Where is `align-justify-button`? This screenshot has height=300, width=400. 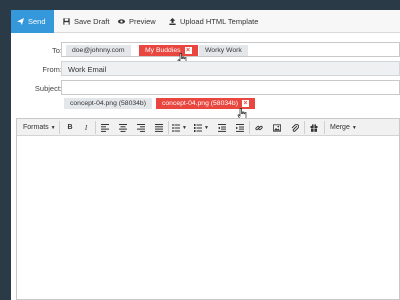
align-justify-button is located at coordinates (159, 127).